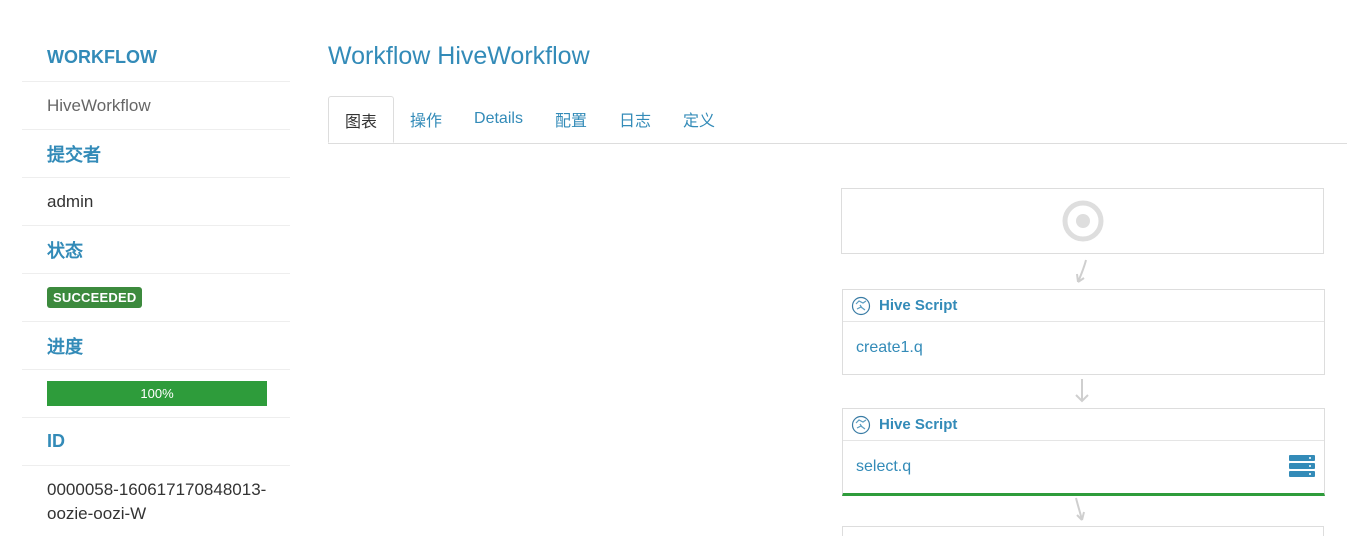 The height and width of the screenshot is (536, 1347). Describe the element at coordinates (156, 202) in the screenshot. I see `submitter-row: admin` at that location.